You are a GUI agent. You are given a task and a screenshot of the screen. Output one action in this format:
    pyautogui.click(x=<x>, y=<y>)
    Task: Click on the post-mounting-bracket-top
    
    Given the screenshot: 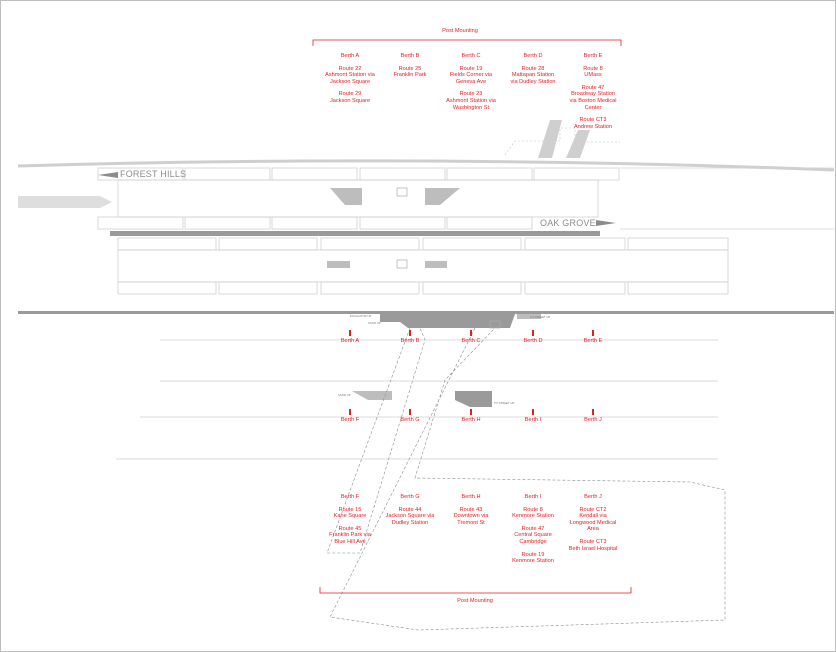 What is the action you would take?
    pyautogui.click(x=467, y=42)
    